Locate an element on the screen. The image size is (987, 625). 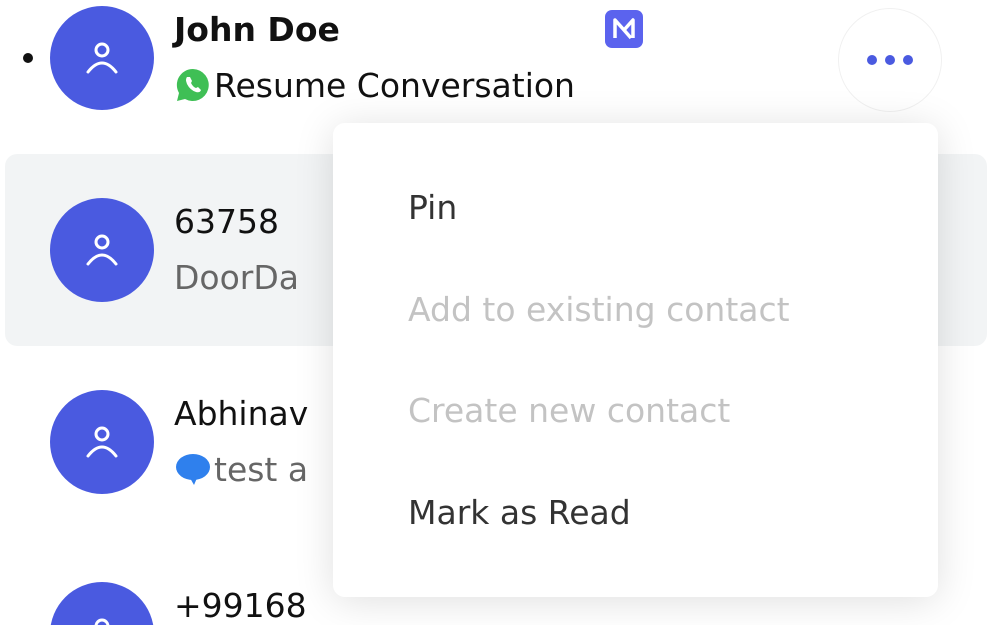
message-preview: DoorDa is located at coordinates (236, 278).